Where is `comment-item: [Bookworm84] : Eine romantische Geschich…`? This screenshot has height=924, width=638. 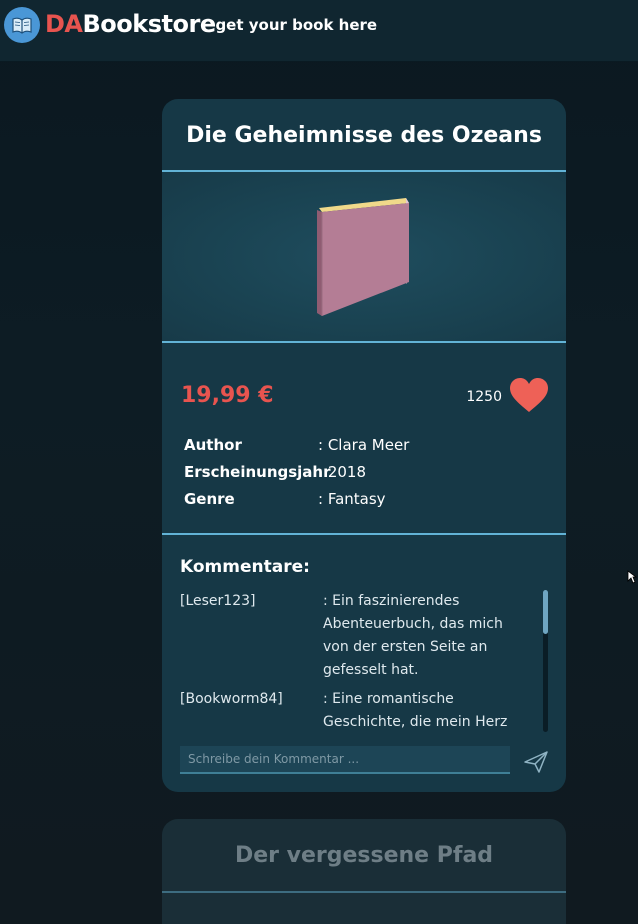 comment-item: [Bookworm84] : Eine romantische Geschich… is located at coordinates (363, 710).